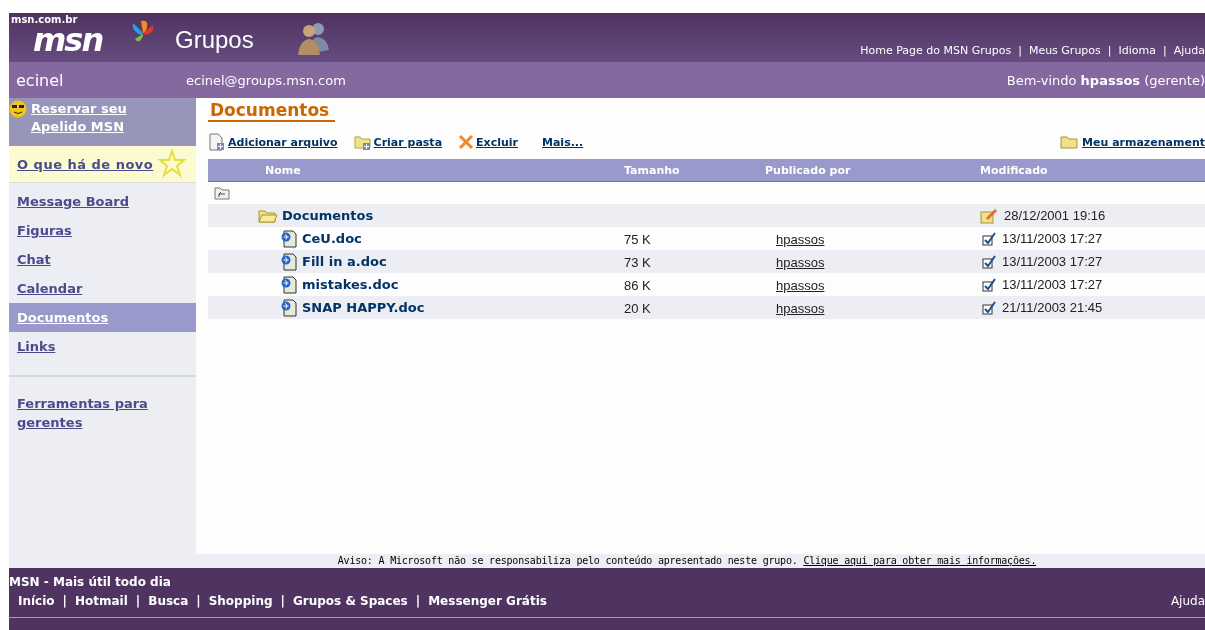 This screenshot has width=1205, height=630. Describe the element at coordinates (283, 170) in the screenshot. I see `column-header: Nome` at that location.